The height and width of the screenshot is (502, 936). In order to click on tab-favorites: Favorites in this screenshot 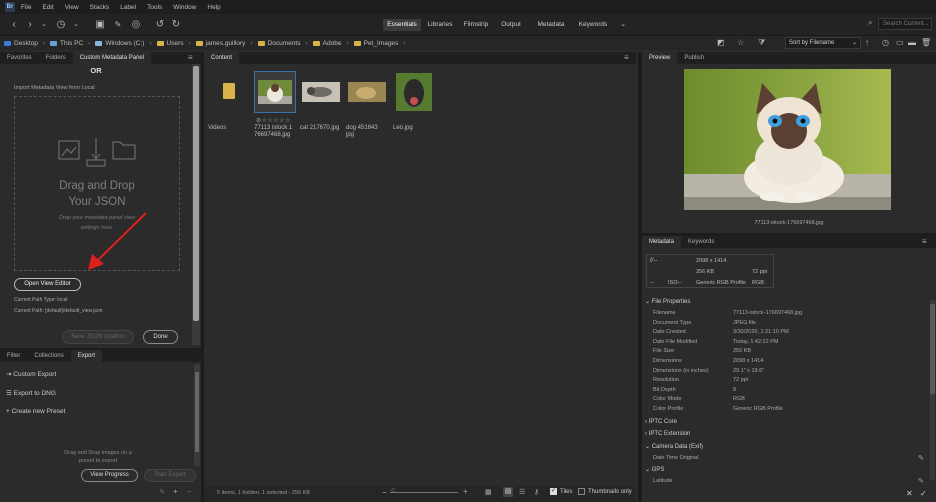, I will do `click(19, 58)`.